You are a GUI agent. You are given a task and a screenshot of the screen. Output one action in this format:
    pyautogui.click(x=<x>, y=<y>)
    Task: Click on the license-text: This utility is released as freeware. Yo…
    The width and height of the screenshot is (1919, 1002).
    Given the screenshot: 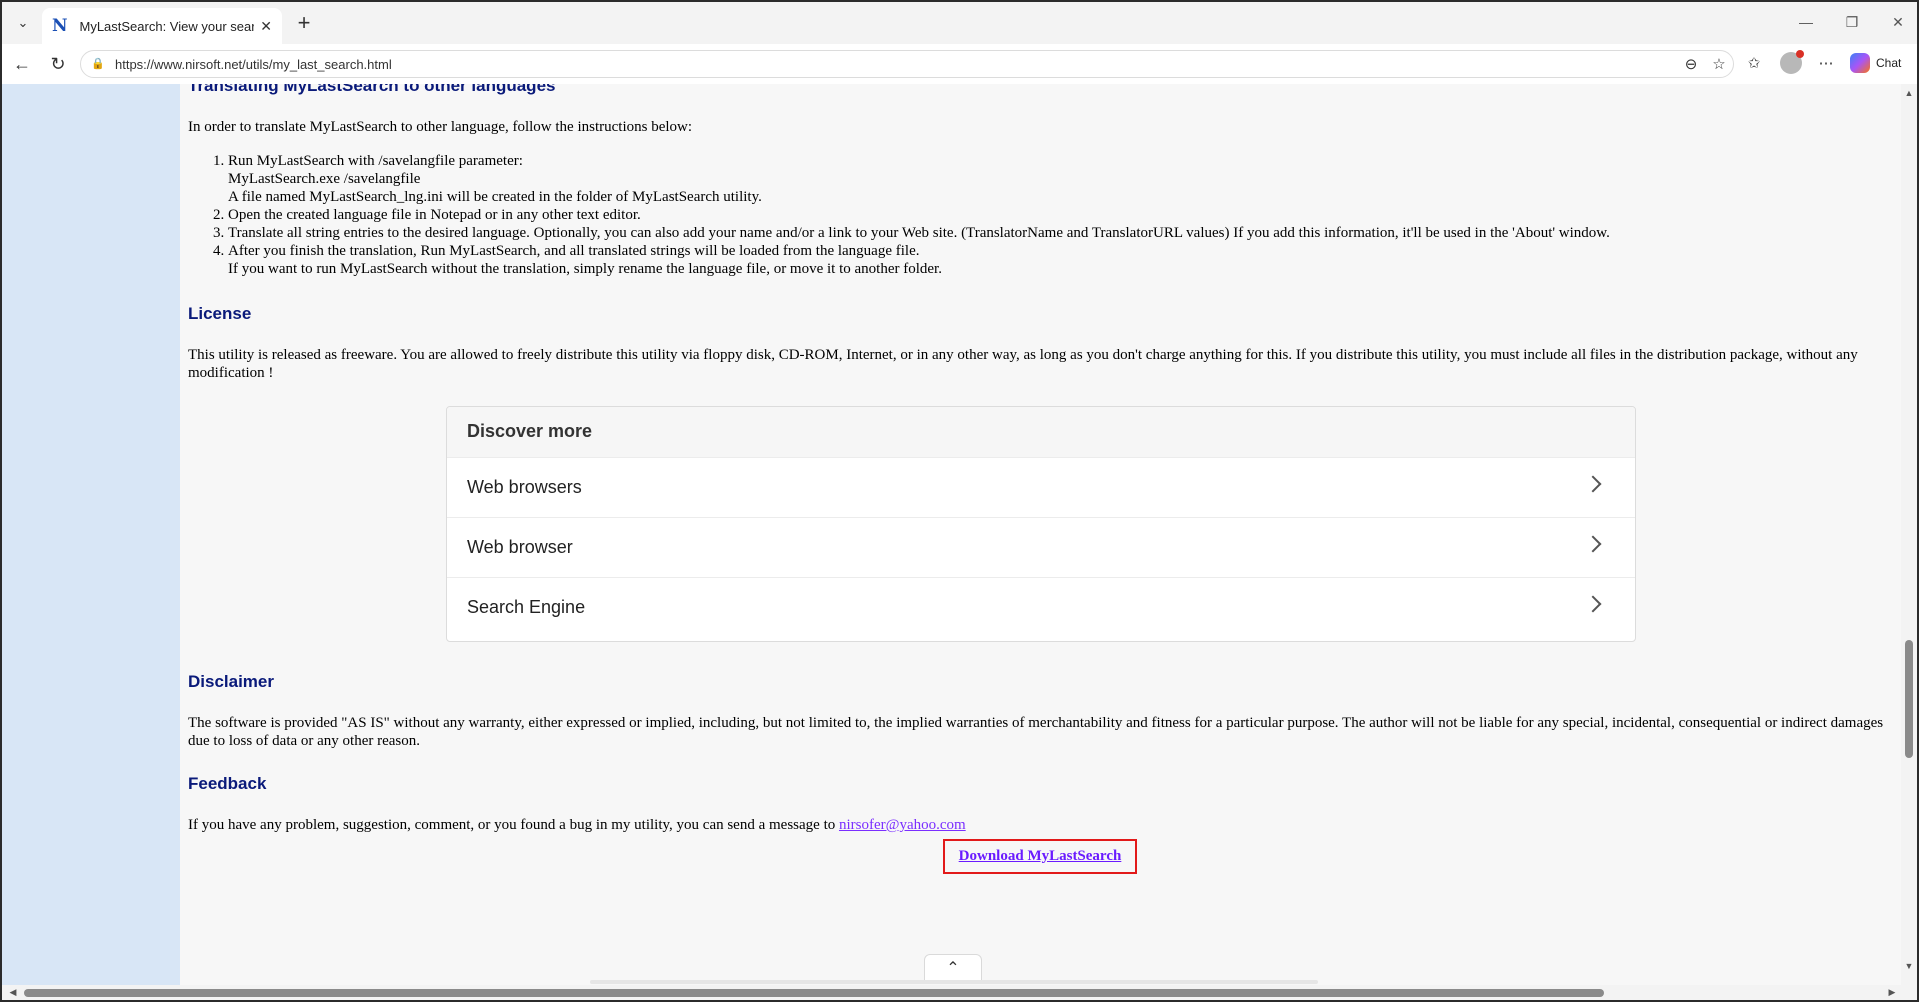 What is the action you would take?
    pyautogui.click(x=1023, y=364)
    